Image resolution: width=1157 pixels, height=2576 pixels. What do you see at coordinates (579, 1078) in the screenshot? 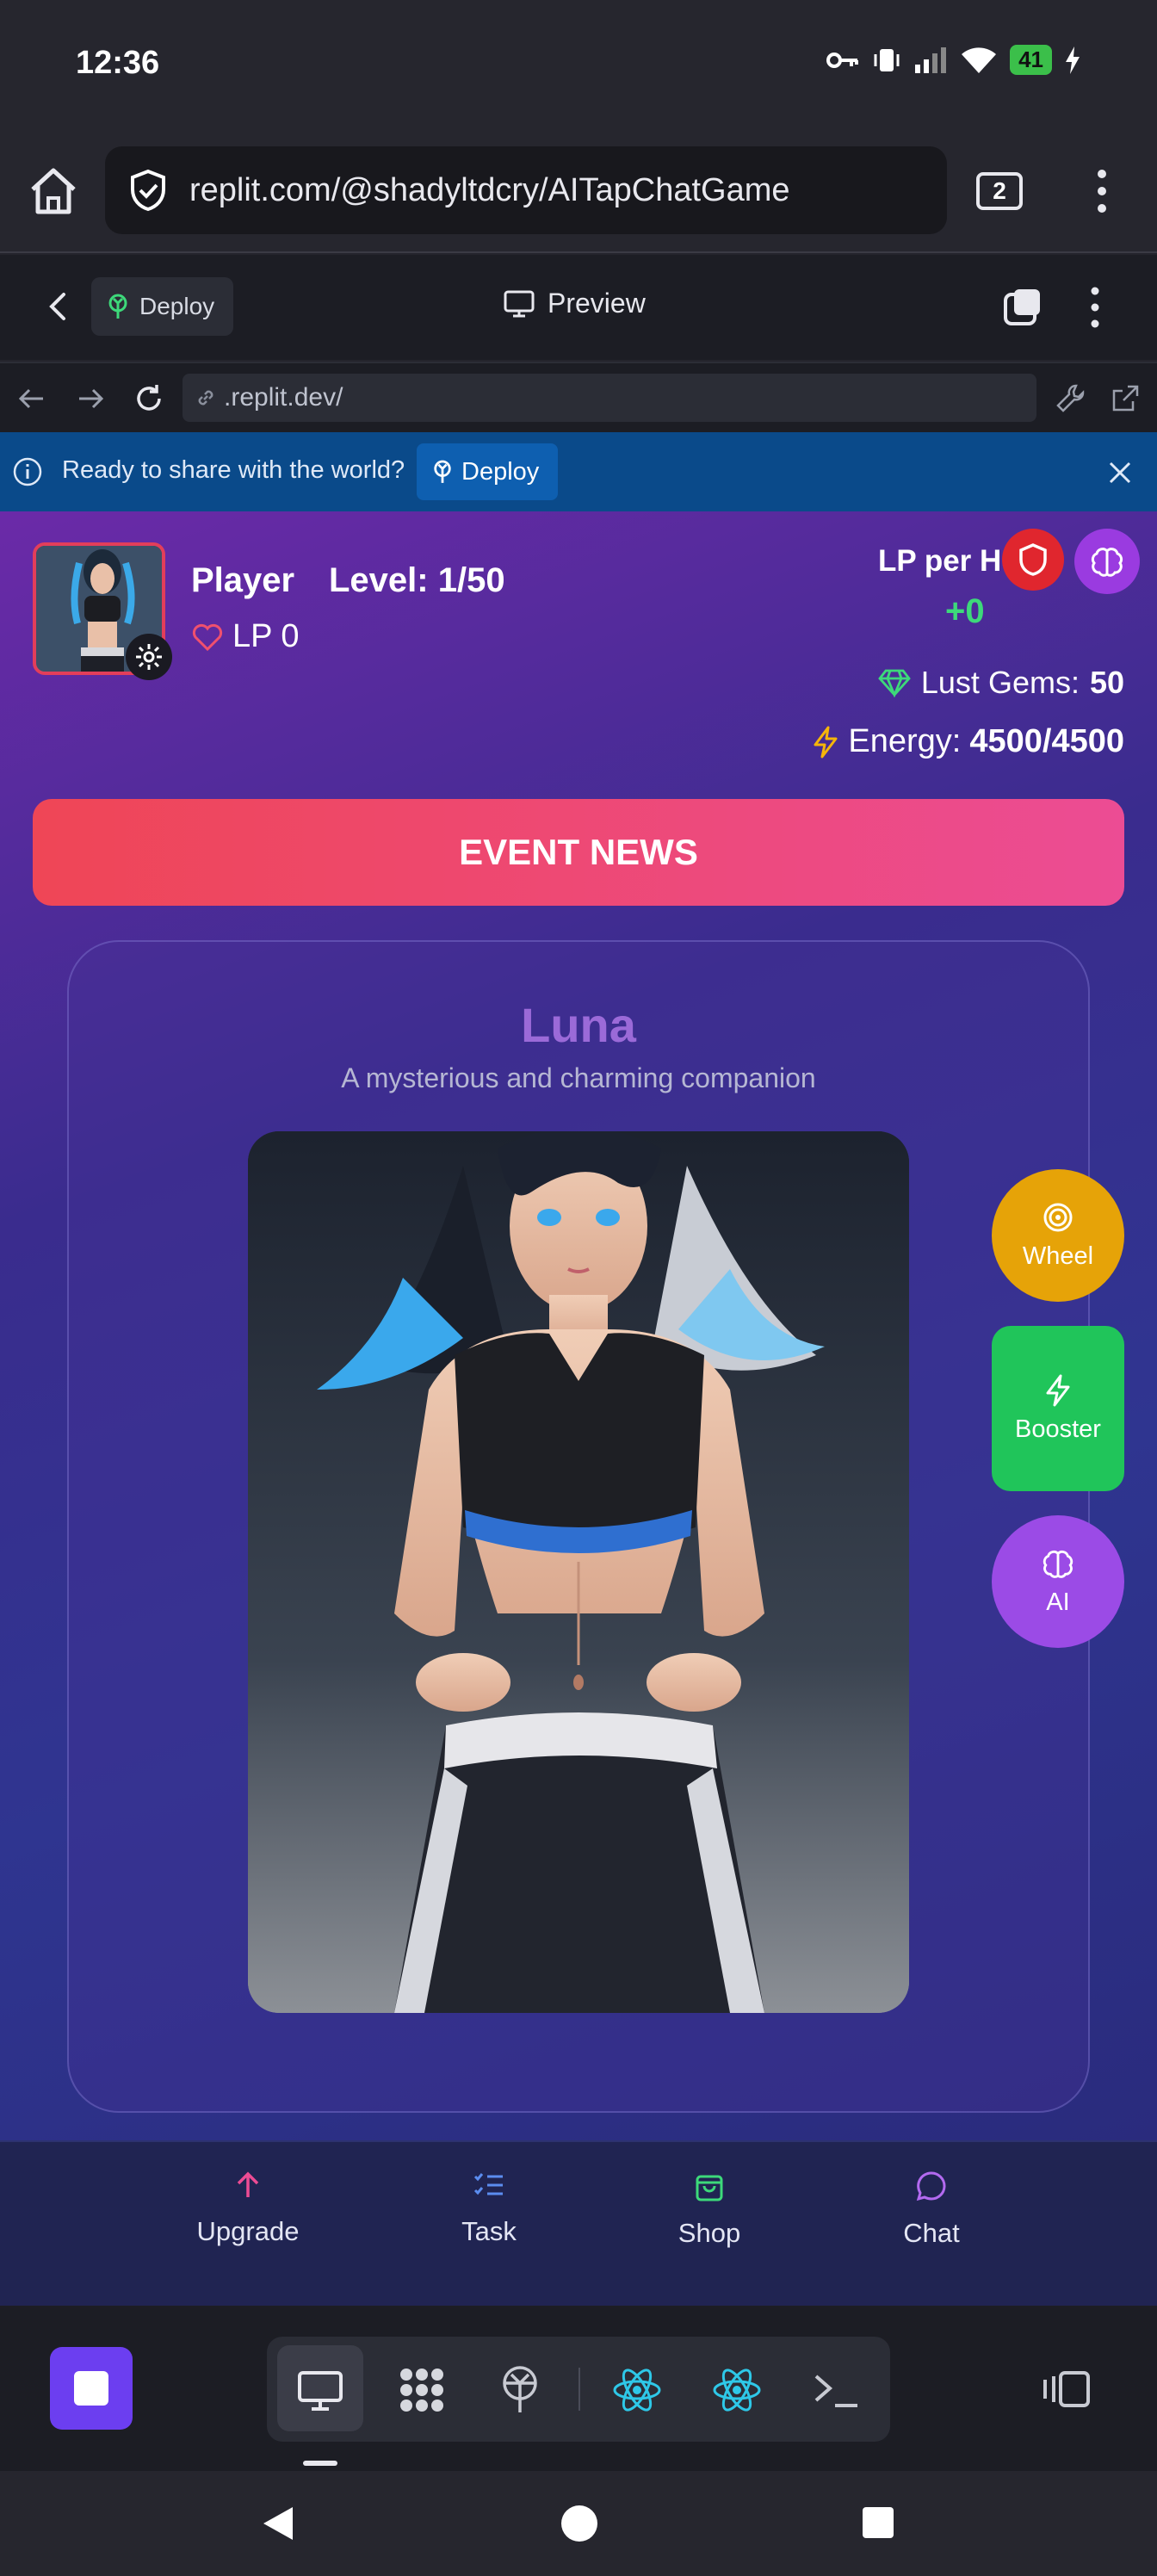
I see `character-description: A mysterious and charming companion` at bounding box center [579, 1078].